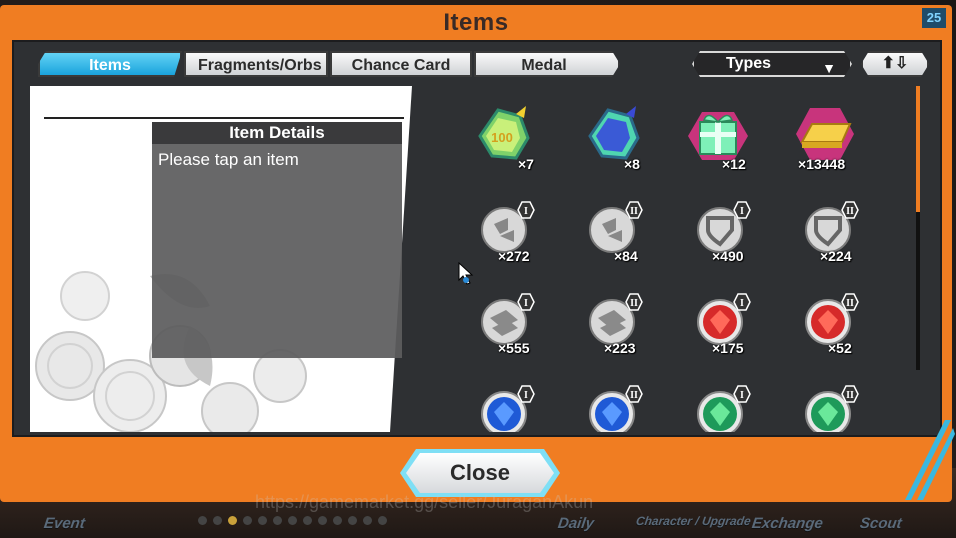 Image resolution: width=956 pixels, height=538 pixels. I want to click on dialog-title: Items, so click(476, 22).